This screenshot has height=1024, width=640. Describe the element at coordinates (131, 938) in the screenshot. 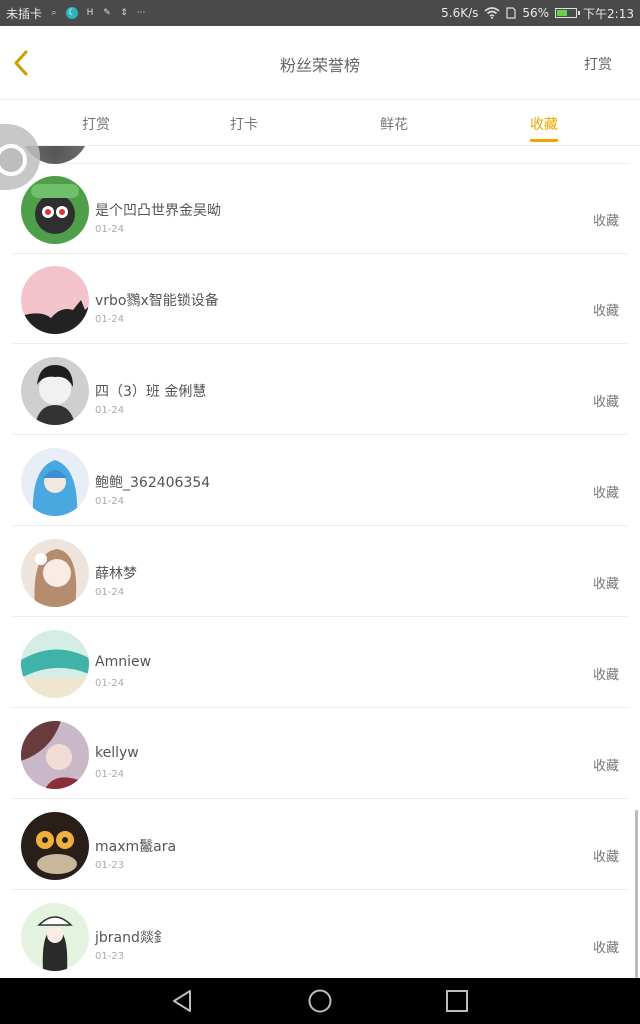

I see `user-name: jbrand燚釒` at that location.